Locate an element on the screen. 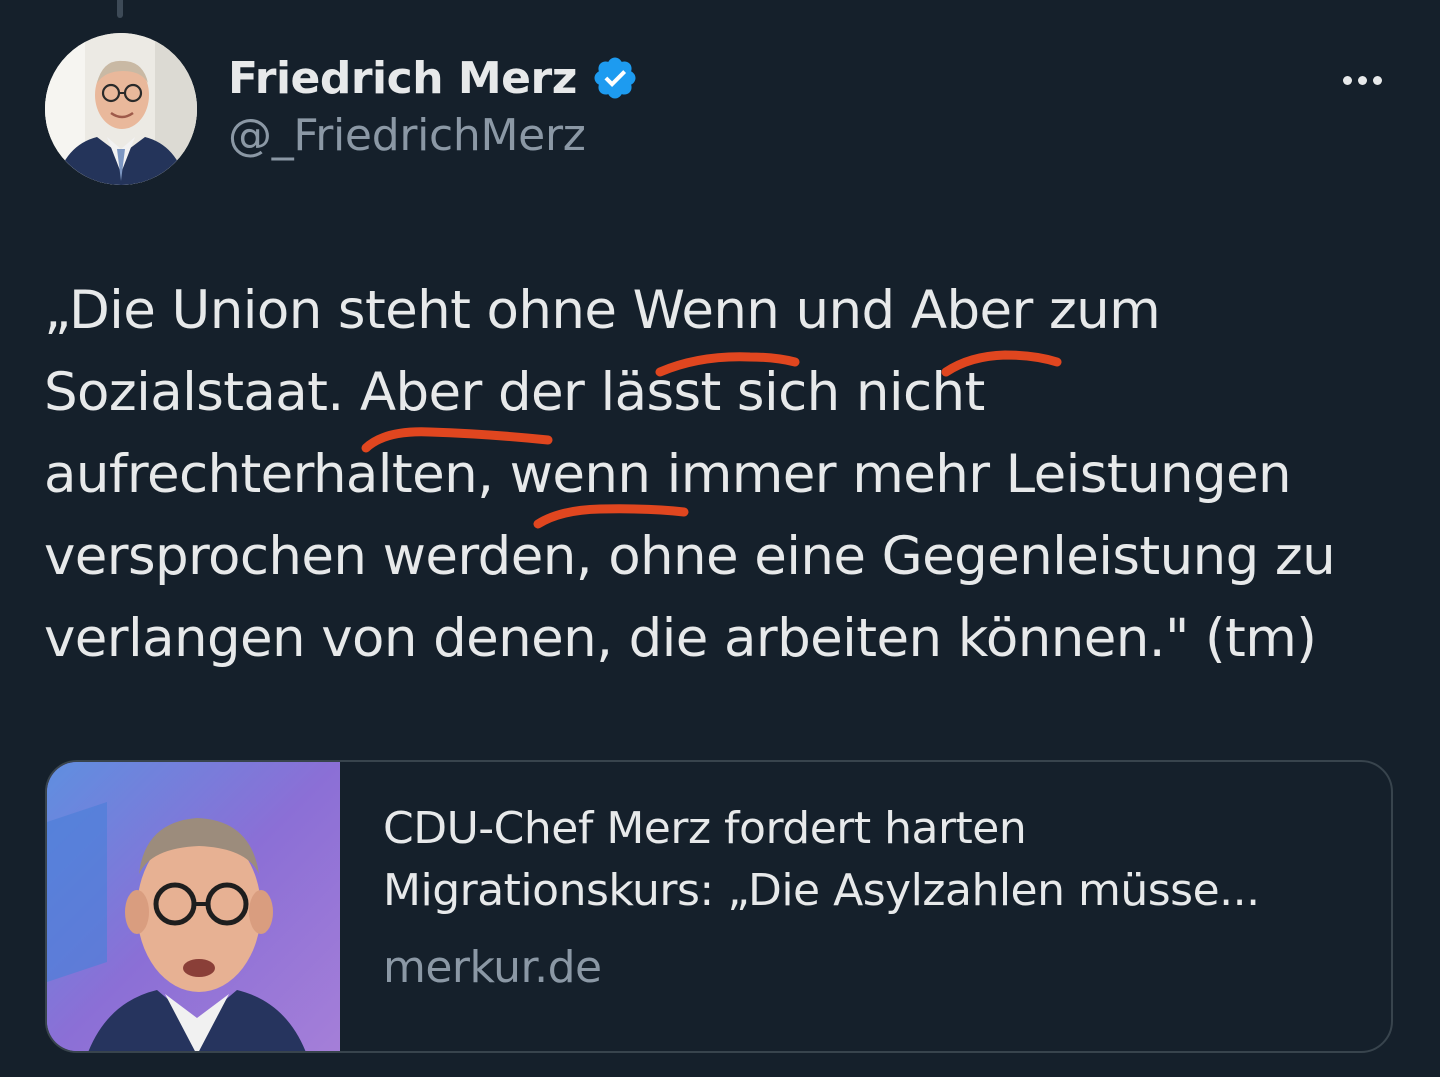  tweet-text-line: Sozialstaat. Aber der lässt sich nicht is located at coordinates (514, 392).